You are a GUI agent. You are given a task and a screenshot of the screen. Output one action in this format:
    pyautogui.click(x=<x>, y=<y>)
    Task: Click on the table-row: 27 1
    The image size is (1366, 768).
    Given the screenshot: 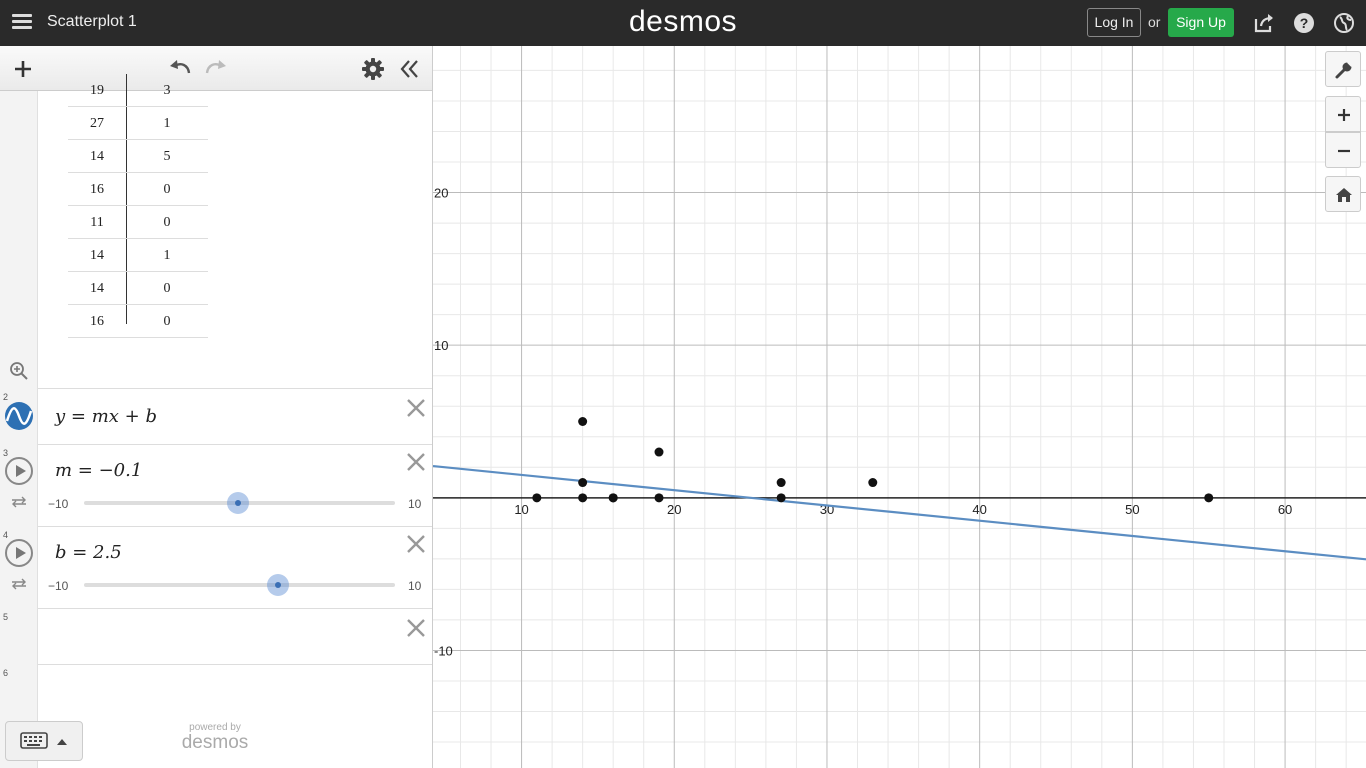 What is the action you would take?
    pyautogui.click(x=138, y=123)
    